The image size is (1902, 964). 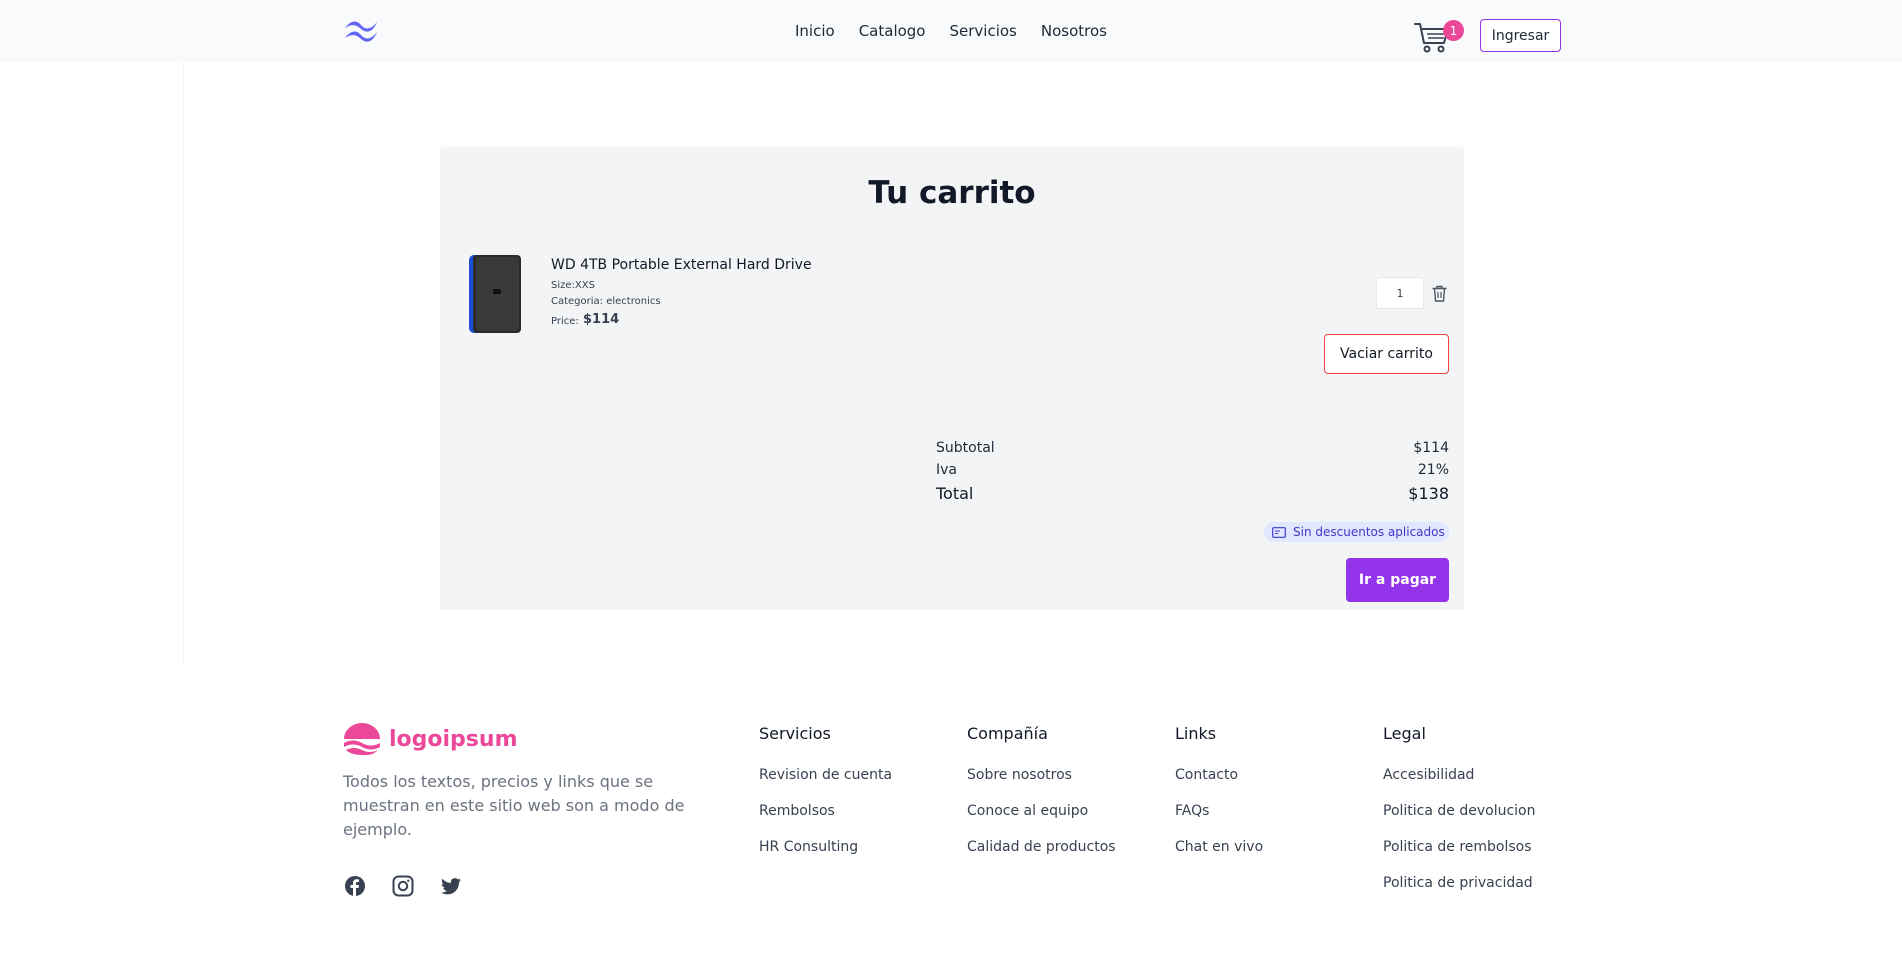 I want to click on footer-link: Rembolsos, so click(x=825, y=812).